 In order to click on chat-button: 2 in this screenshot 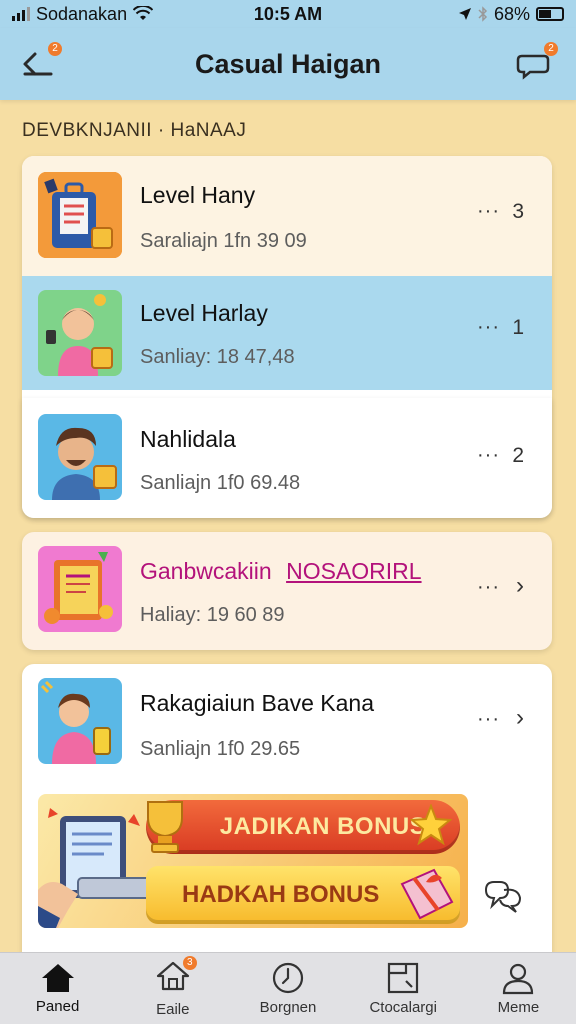, I will do `click(536, 63)`.